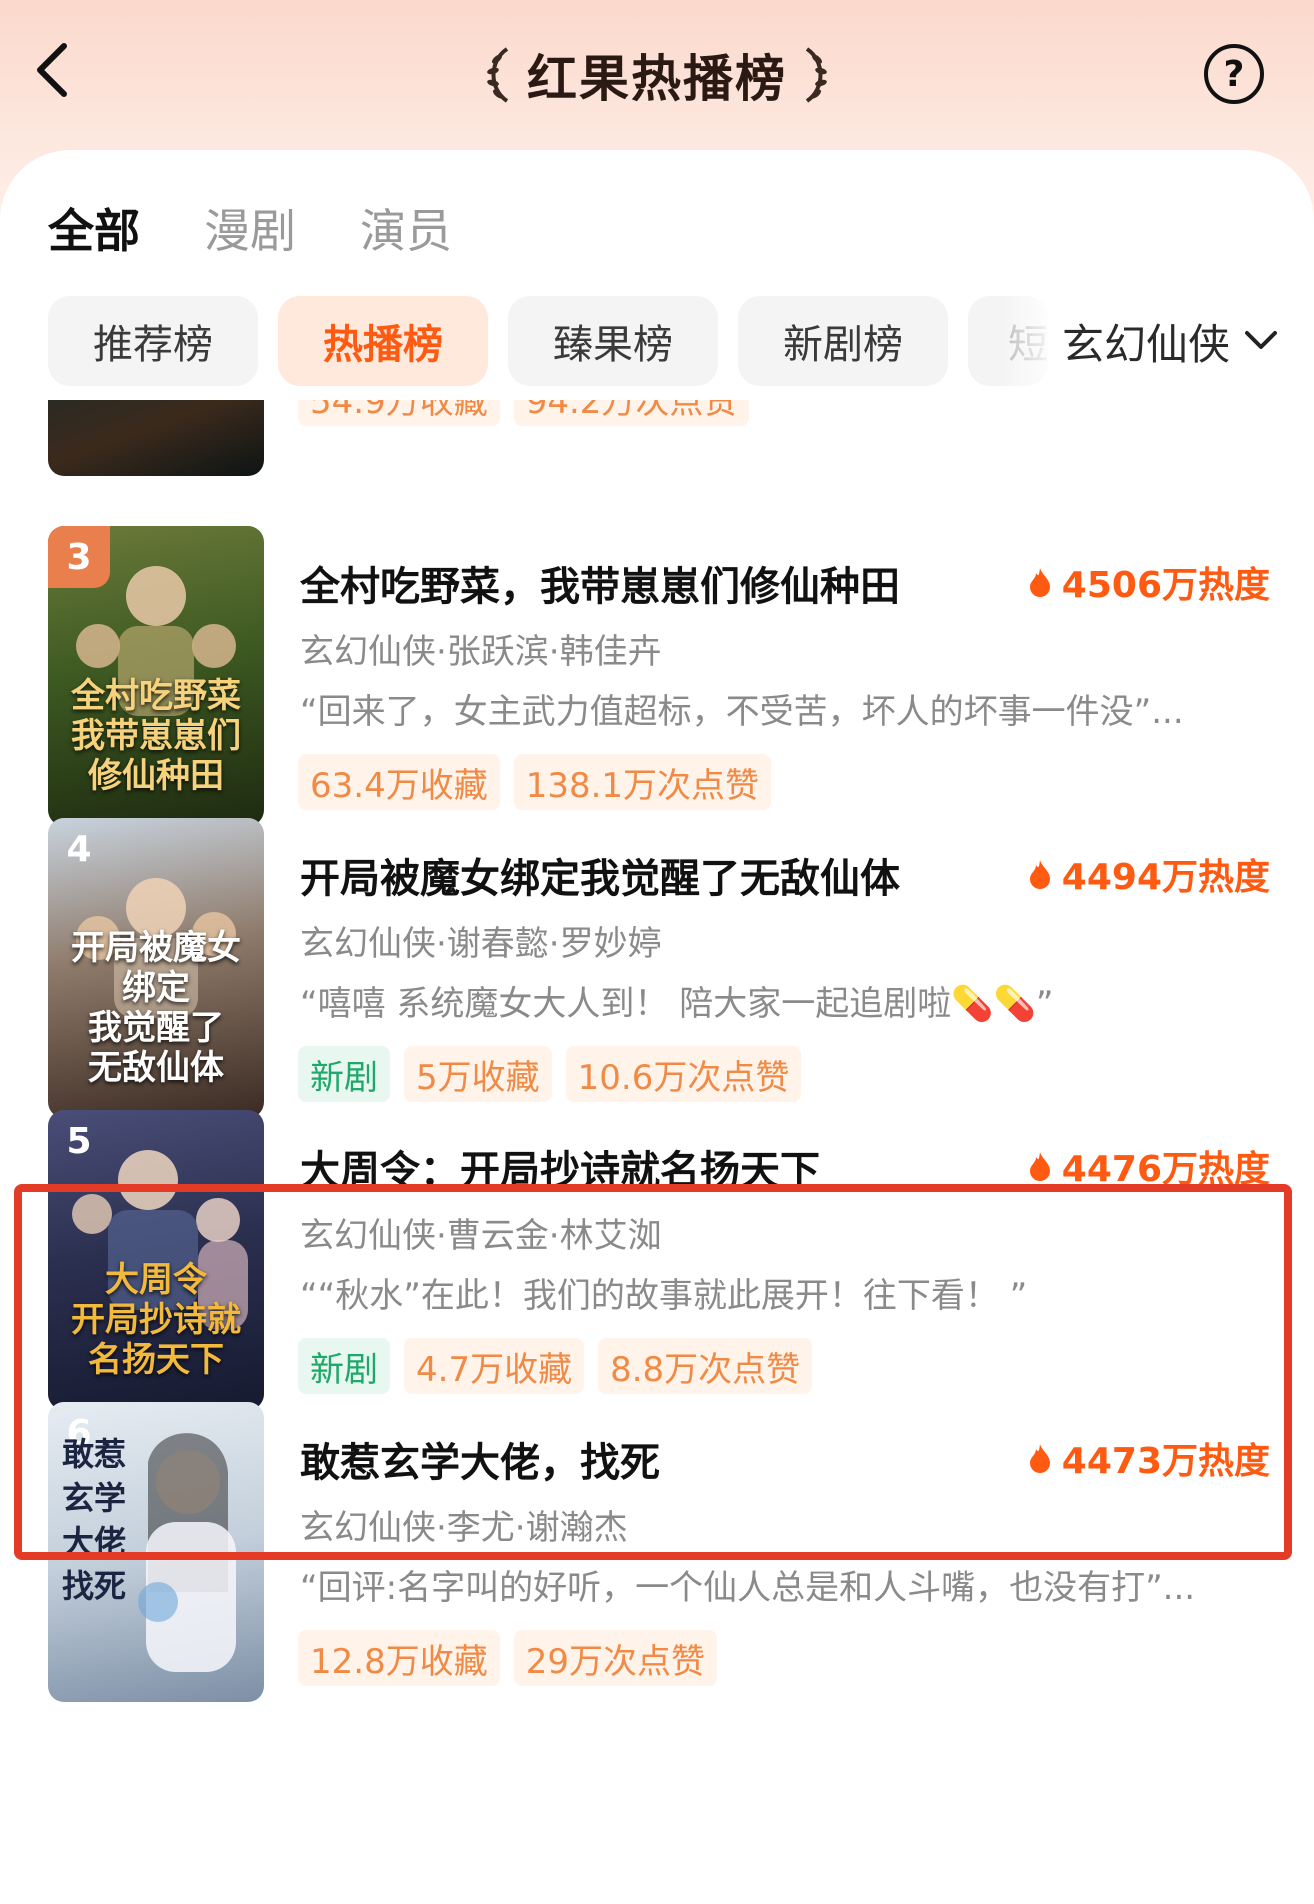 This screenshot has height=1904, width=1314. I want to click on page-title-wrap: 红果热播榜, so click(657, 75).